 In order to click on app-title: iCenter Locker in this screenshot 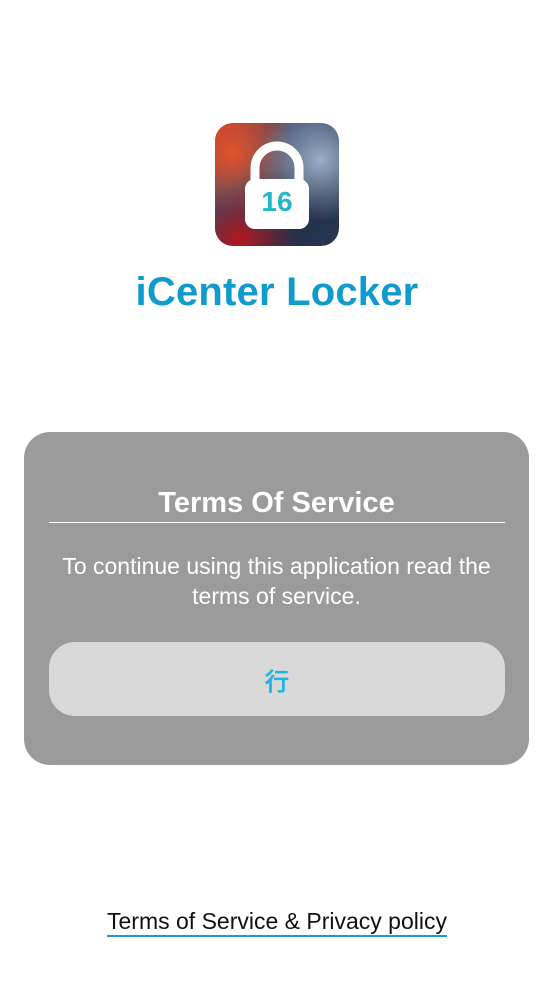, I will do `click(277, 292)`.